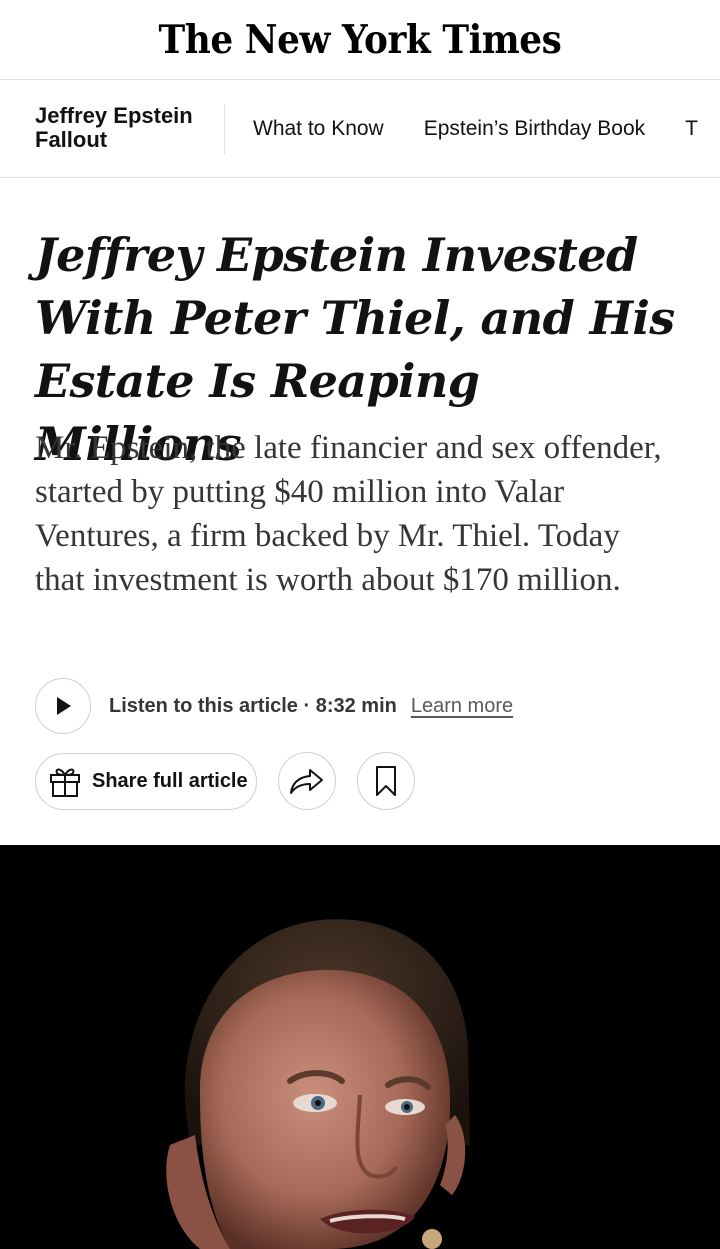 This screenshot has height=1249, width=720. I want to click on article-actions: Share full article, so click(225, 781).